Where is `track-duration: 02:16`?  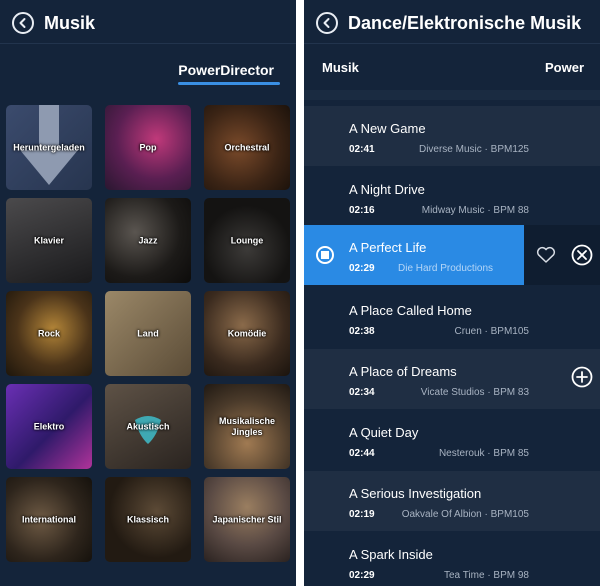
track-duration: 02:16 is located at coordinates (362, 210).